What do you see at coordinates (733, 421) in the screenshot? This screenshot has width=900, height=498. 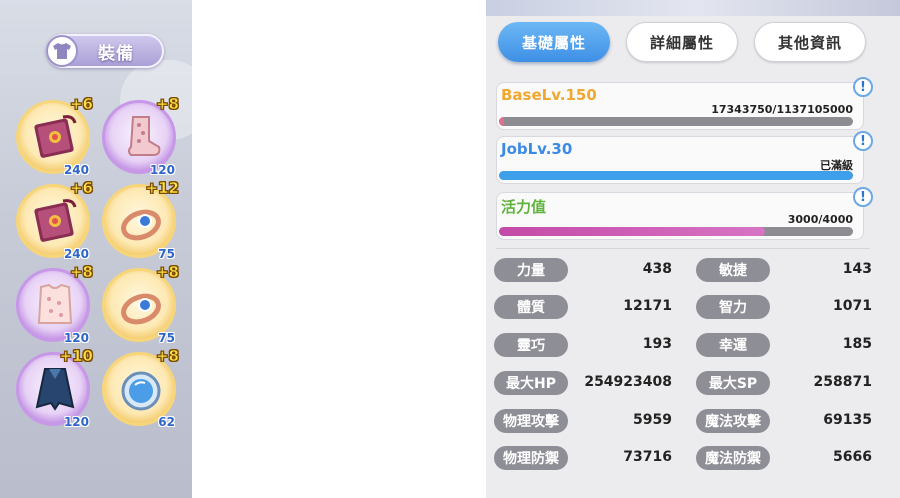 I see `stat-label-magic-attack: 魔法攻擊` at bounding box center [733, 421].